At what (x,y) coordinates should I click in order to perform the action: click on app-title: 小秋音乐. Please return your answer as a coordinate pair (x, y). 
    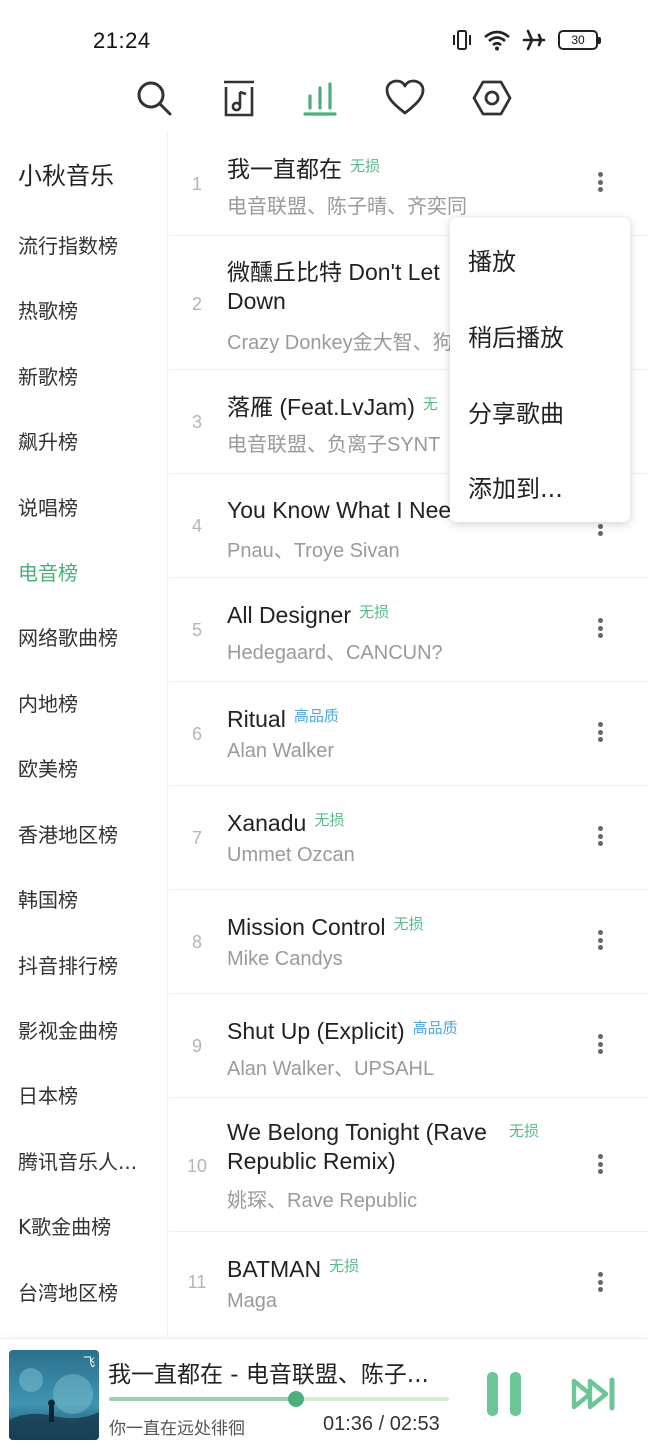
    Looking at the image, I should click on (66, 176).